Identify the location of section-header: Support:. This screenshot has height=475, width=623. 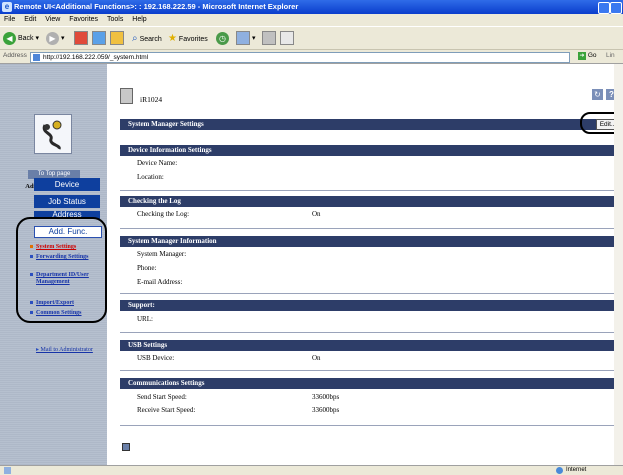
(371, 305).